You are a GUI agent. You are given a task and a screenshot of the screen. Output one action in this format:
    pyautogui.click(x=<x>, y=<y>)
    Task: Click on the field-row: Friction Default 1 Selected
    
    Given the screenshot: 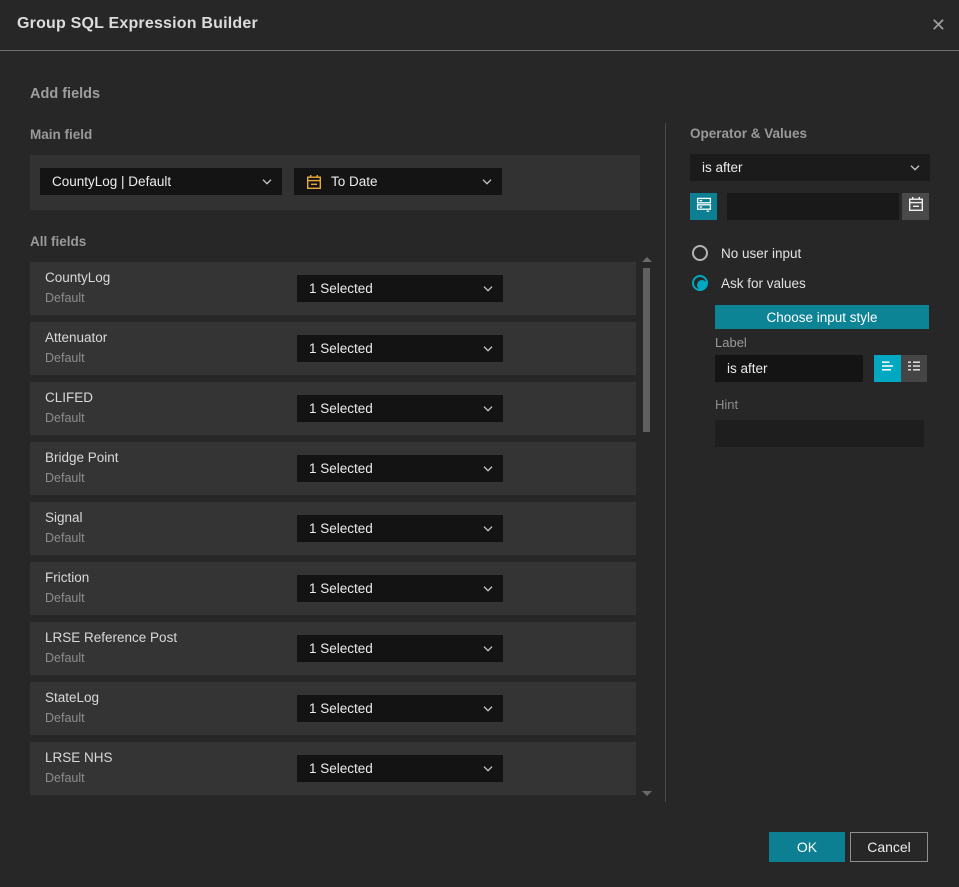 What is the action you would take?
    pyautogui.click(x=333, y=588)
    